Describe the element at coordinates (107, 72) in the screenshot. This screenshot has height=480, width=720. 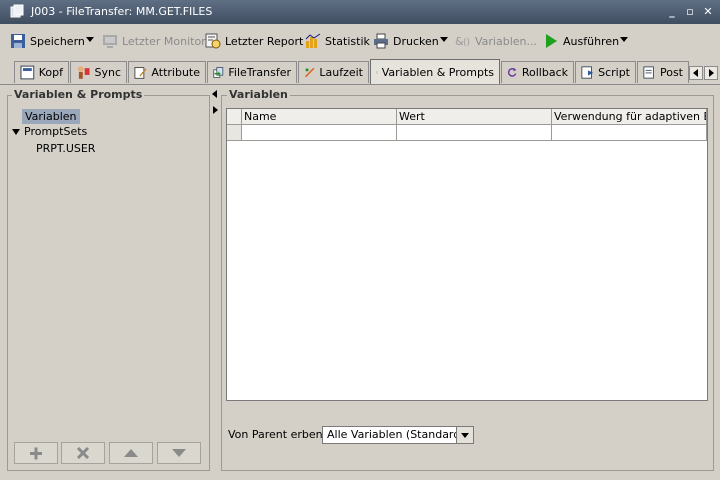
I see `tab-sync-label: Sync` at that location.